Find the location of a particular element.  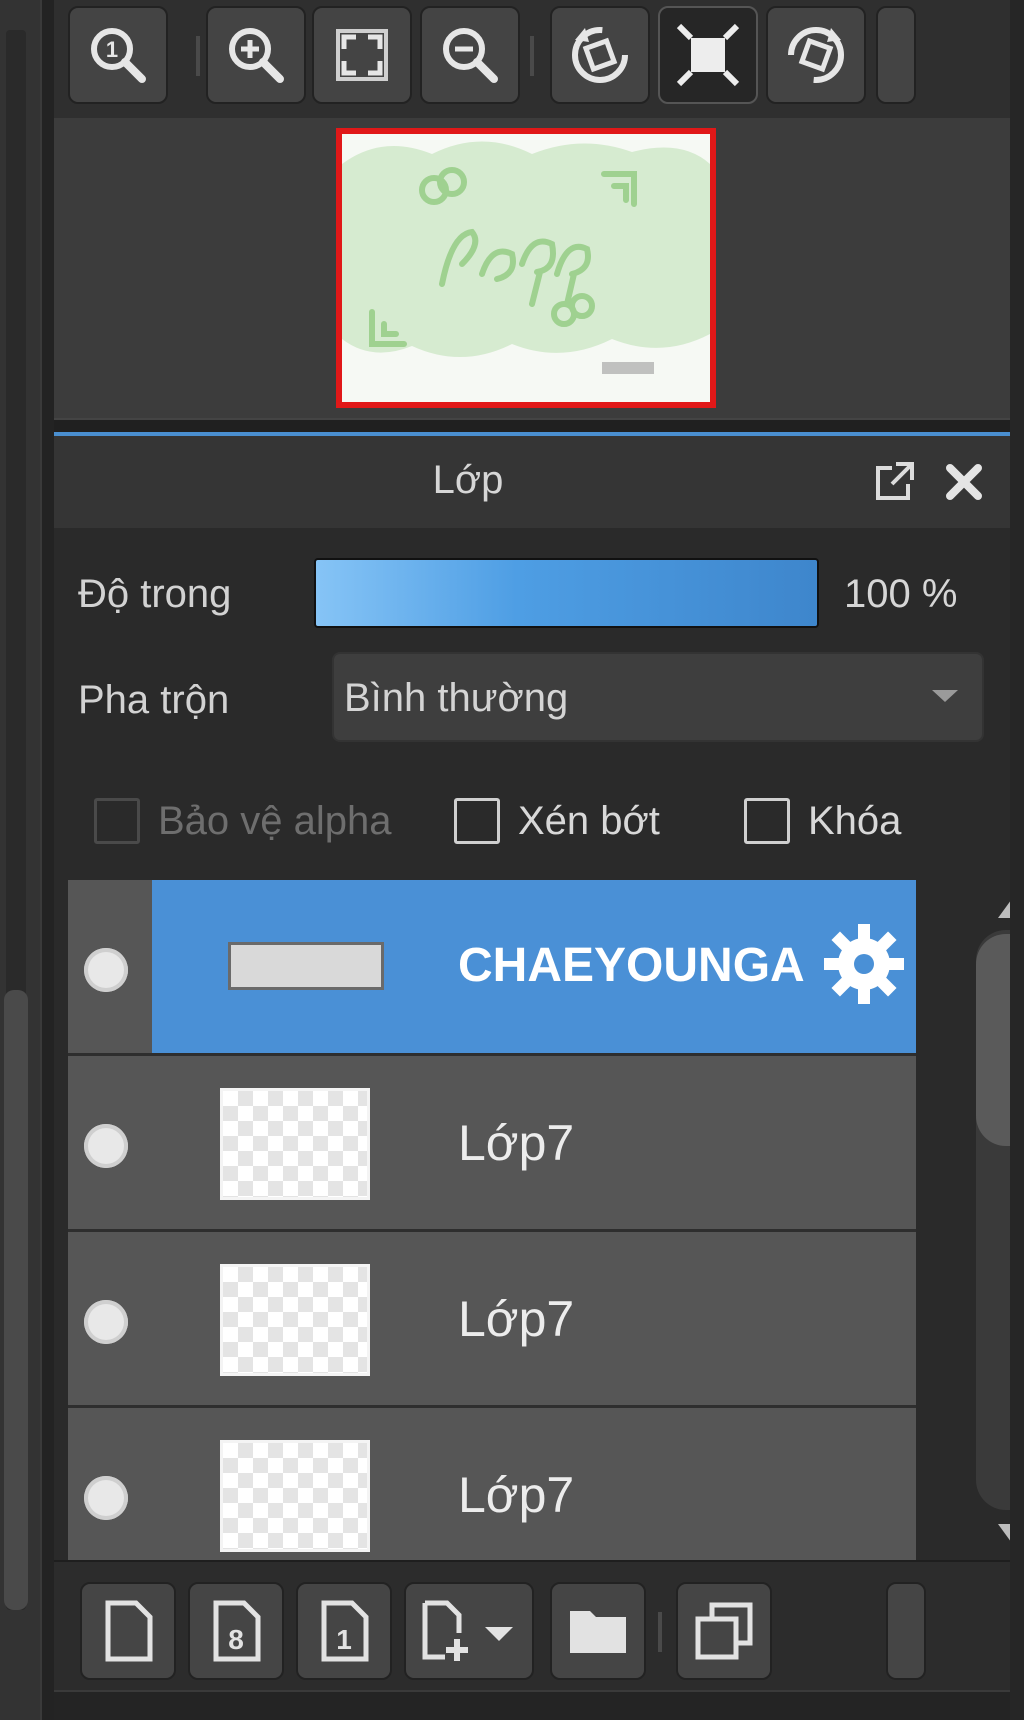

folder-icon is located at coordinates (598, 1632).